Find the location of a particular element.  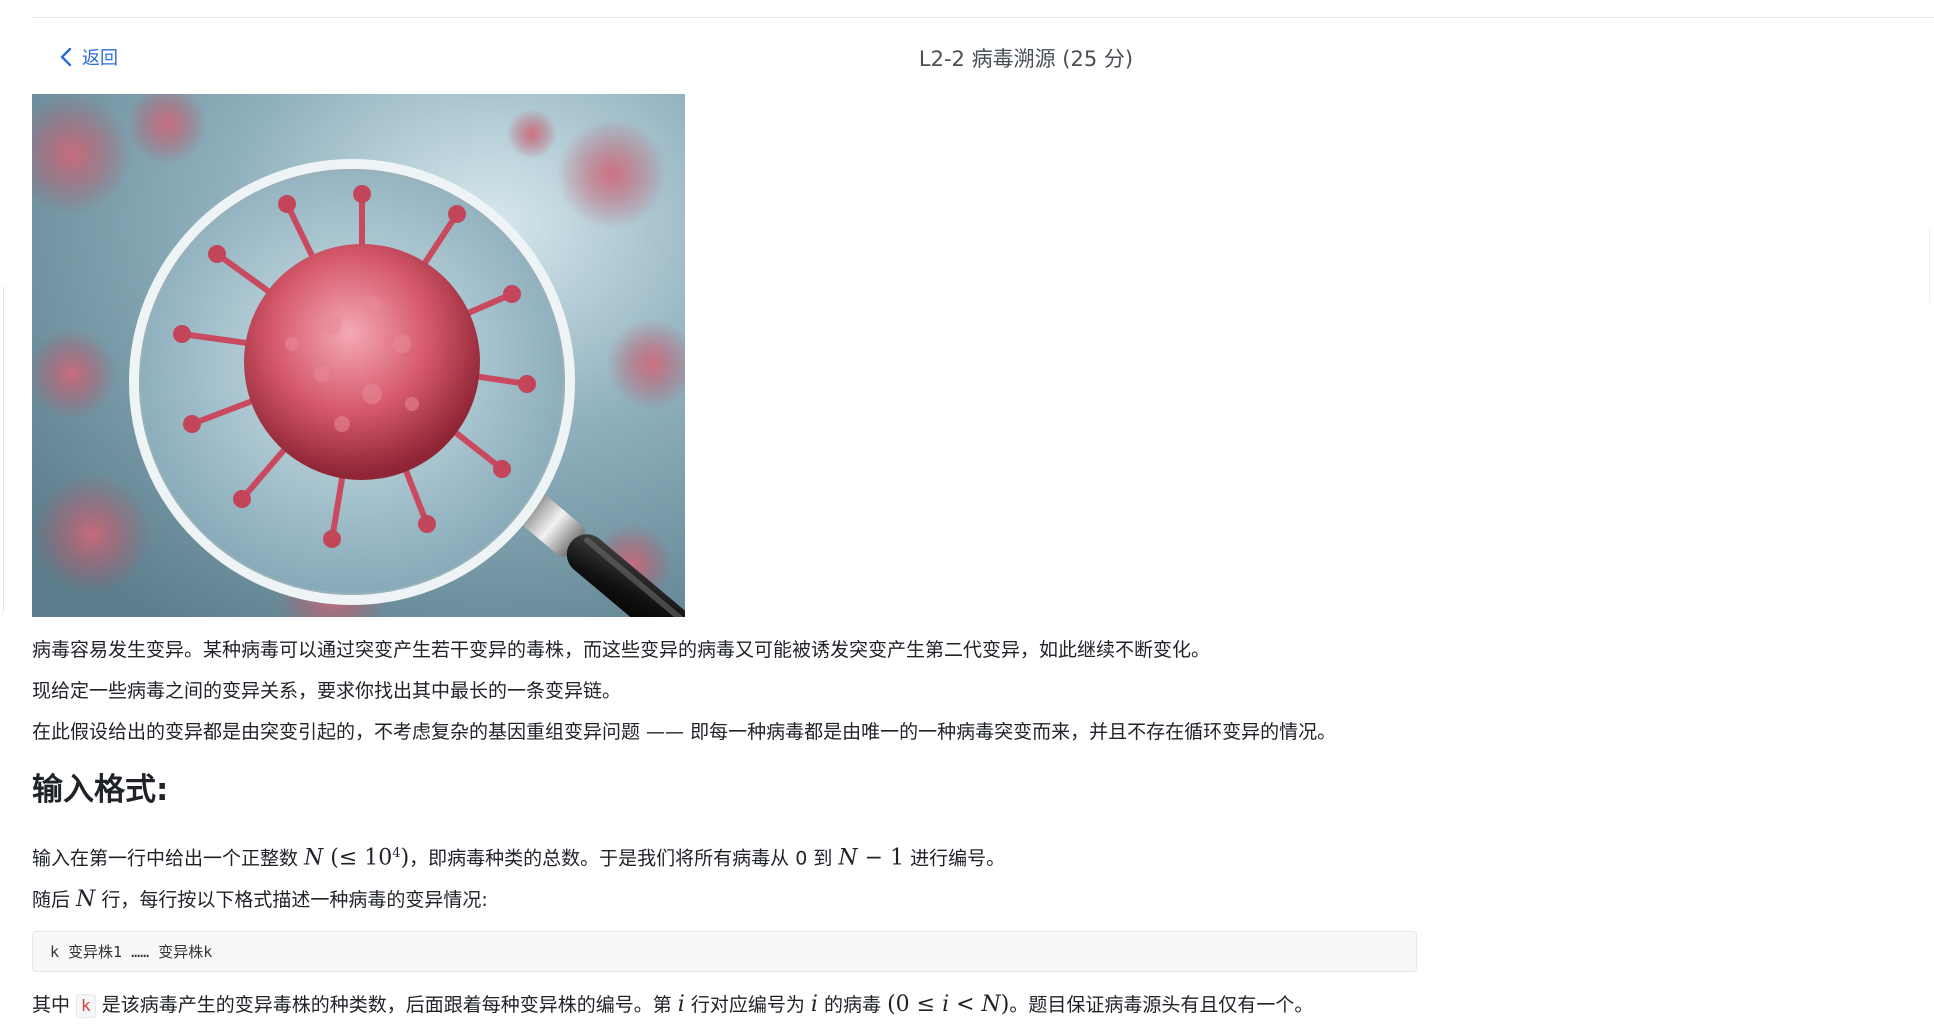

description-paragraph-2: 现给定一些病毒之间的变异关系，要求你找出其中最长的一条变异链。 is located at coordinates (327, 691).